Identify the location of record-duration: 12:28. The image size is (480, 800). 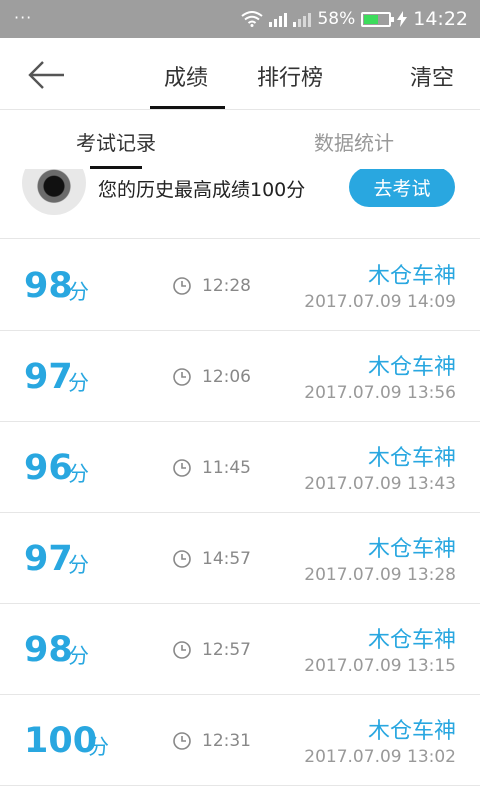
(226, 286).